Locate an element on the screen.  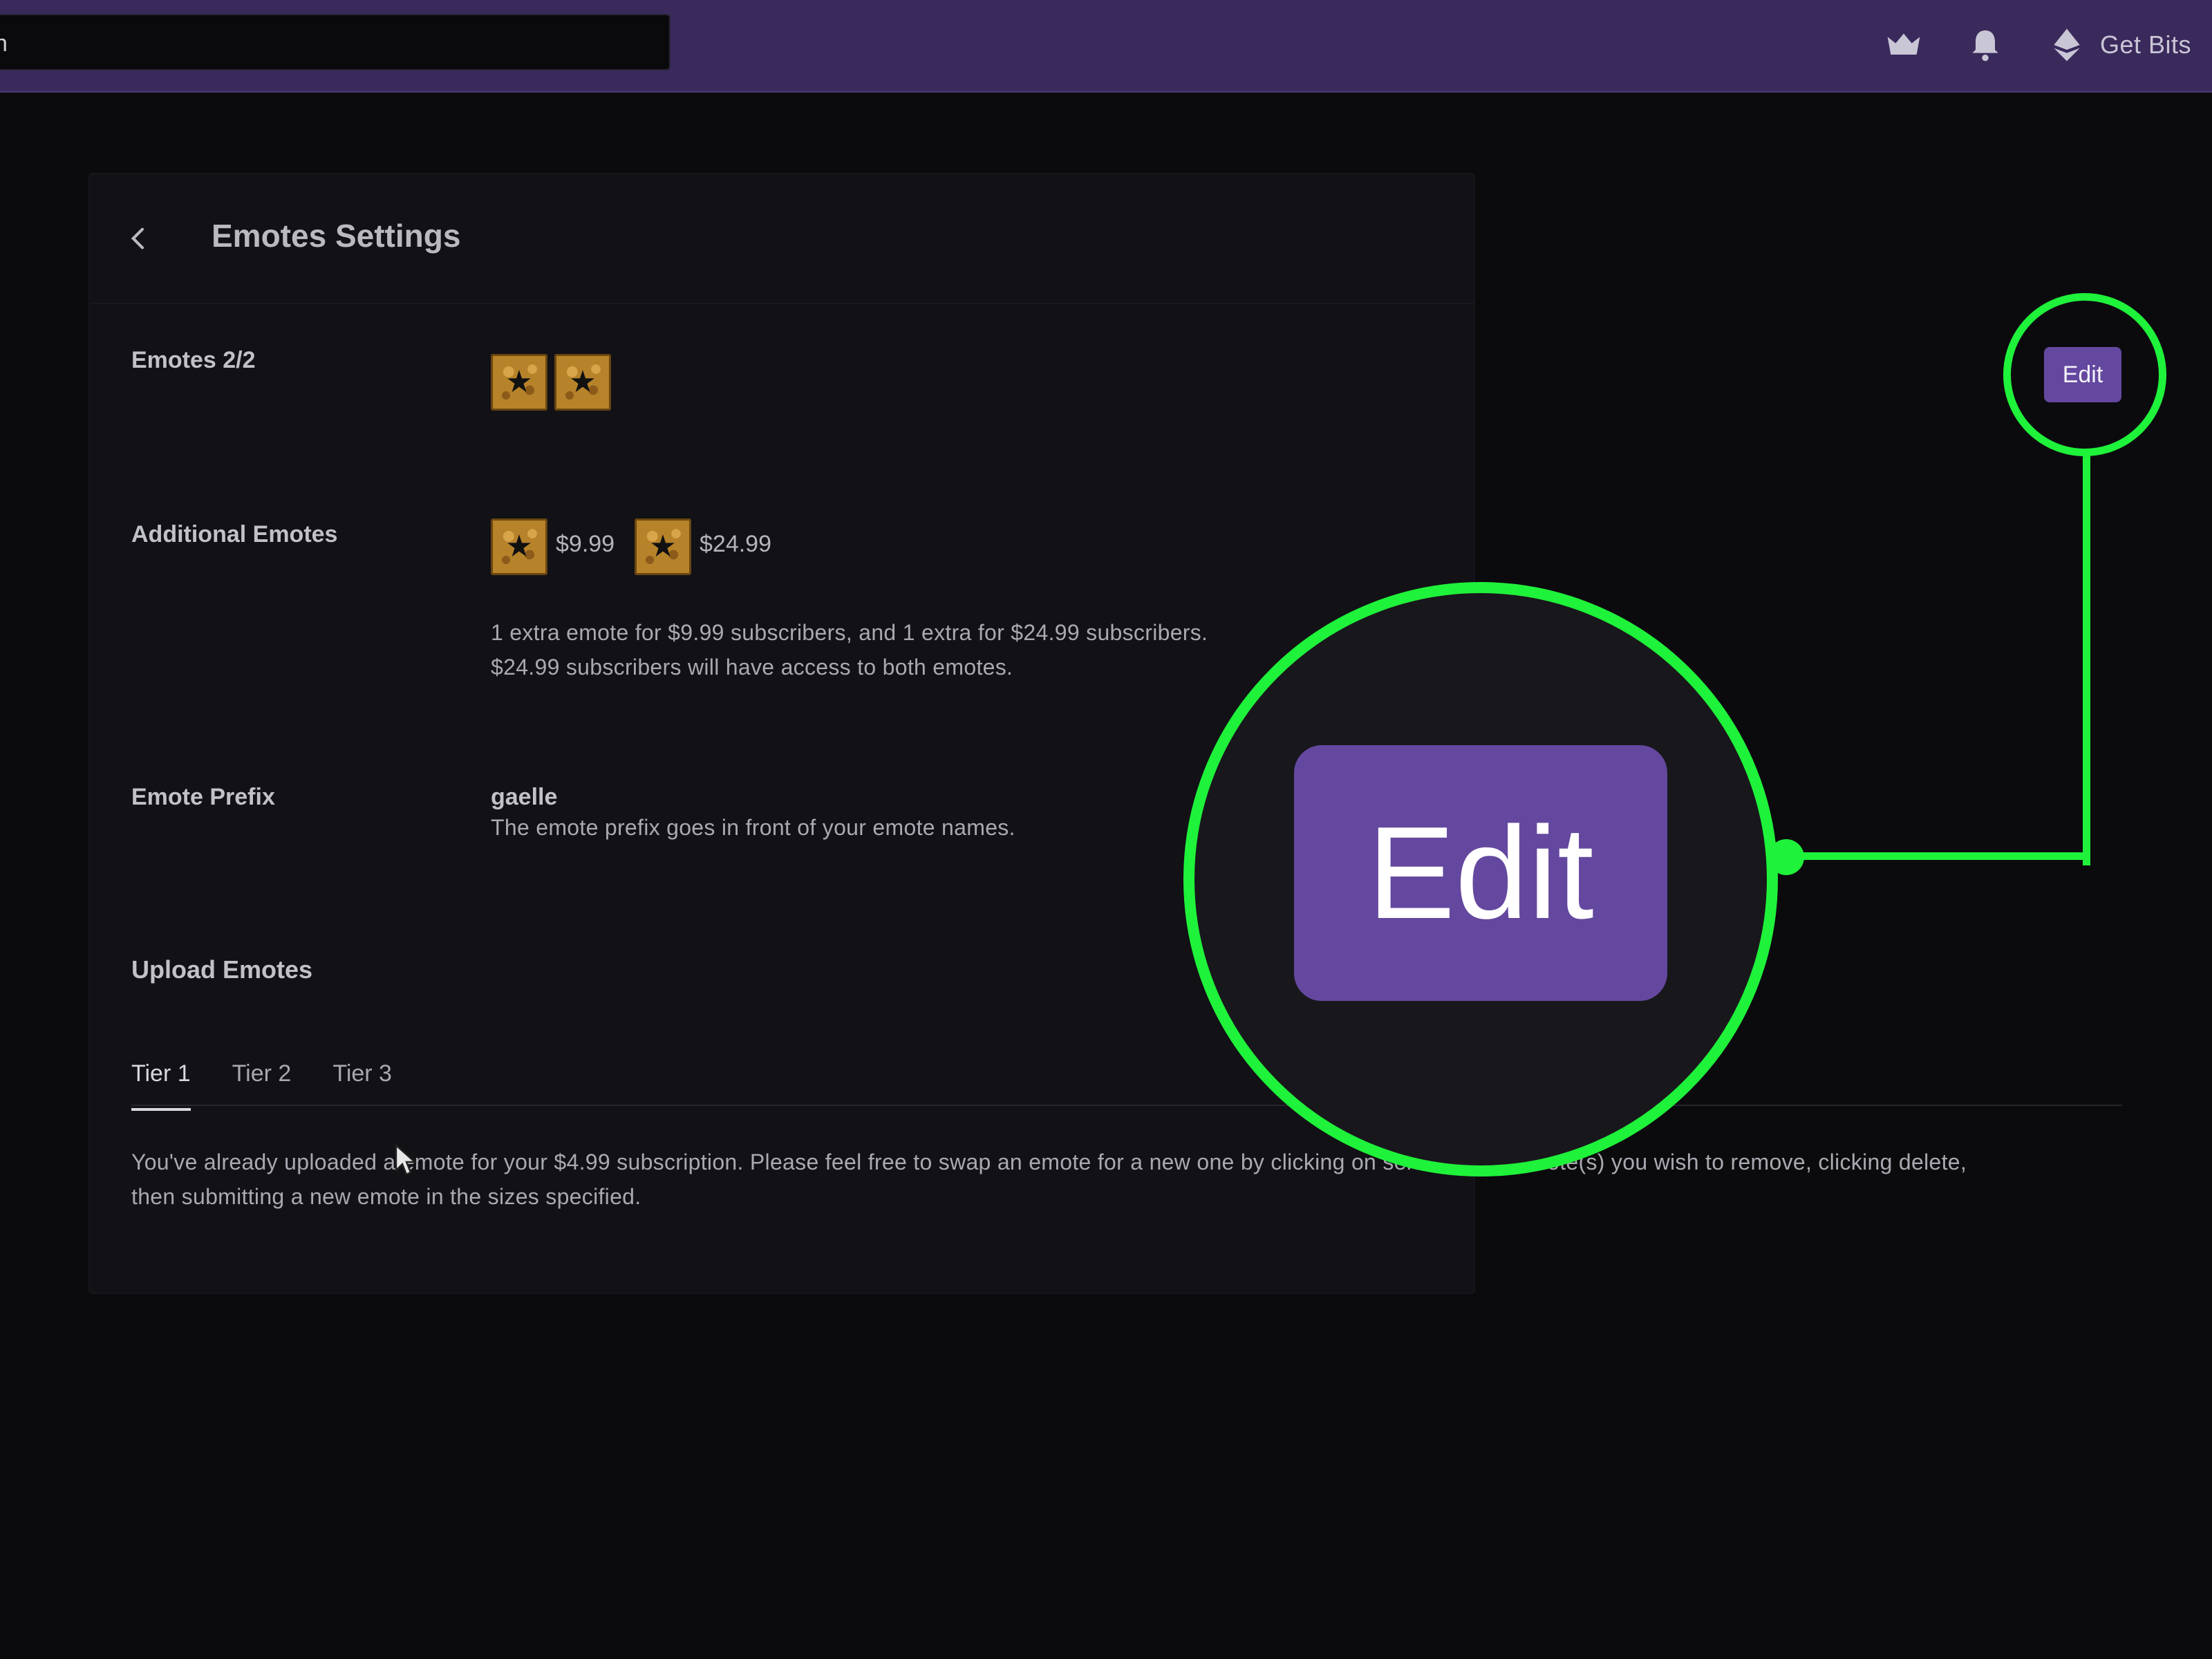
bell-icon is located at coordinates (1985, 45).